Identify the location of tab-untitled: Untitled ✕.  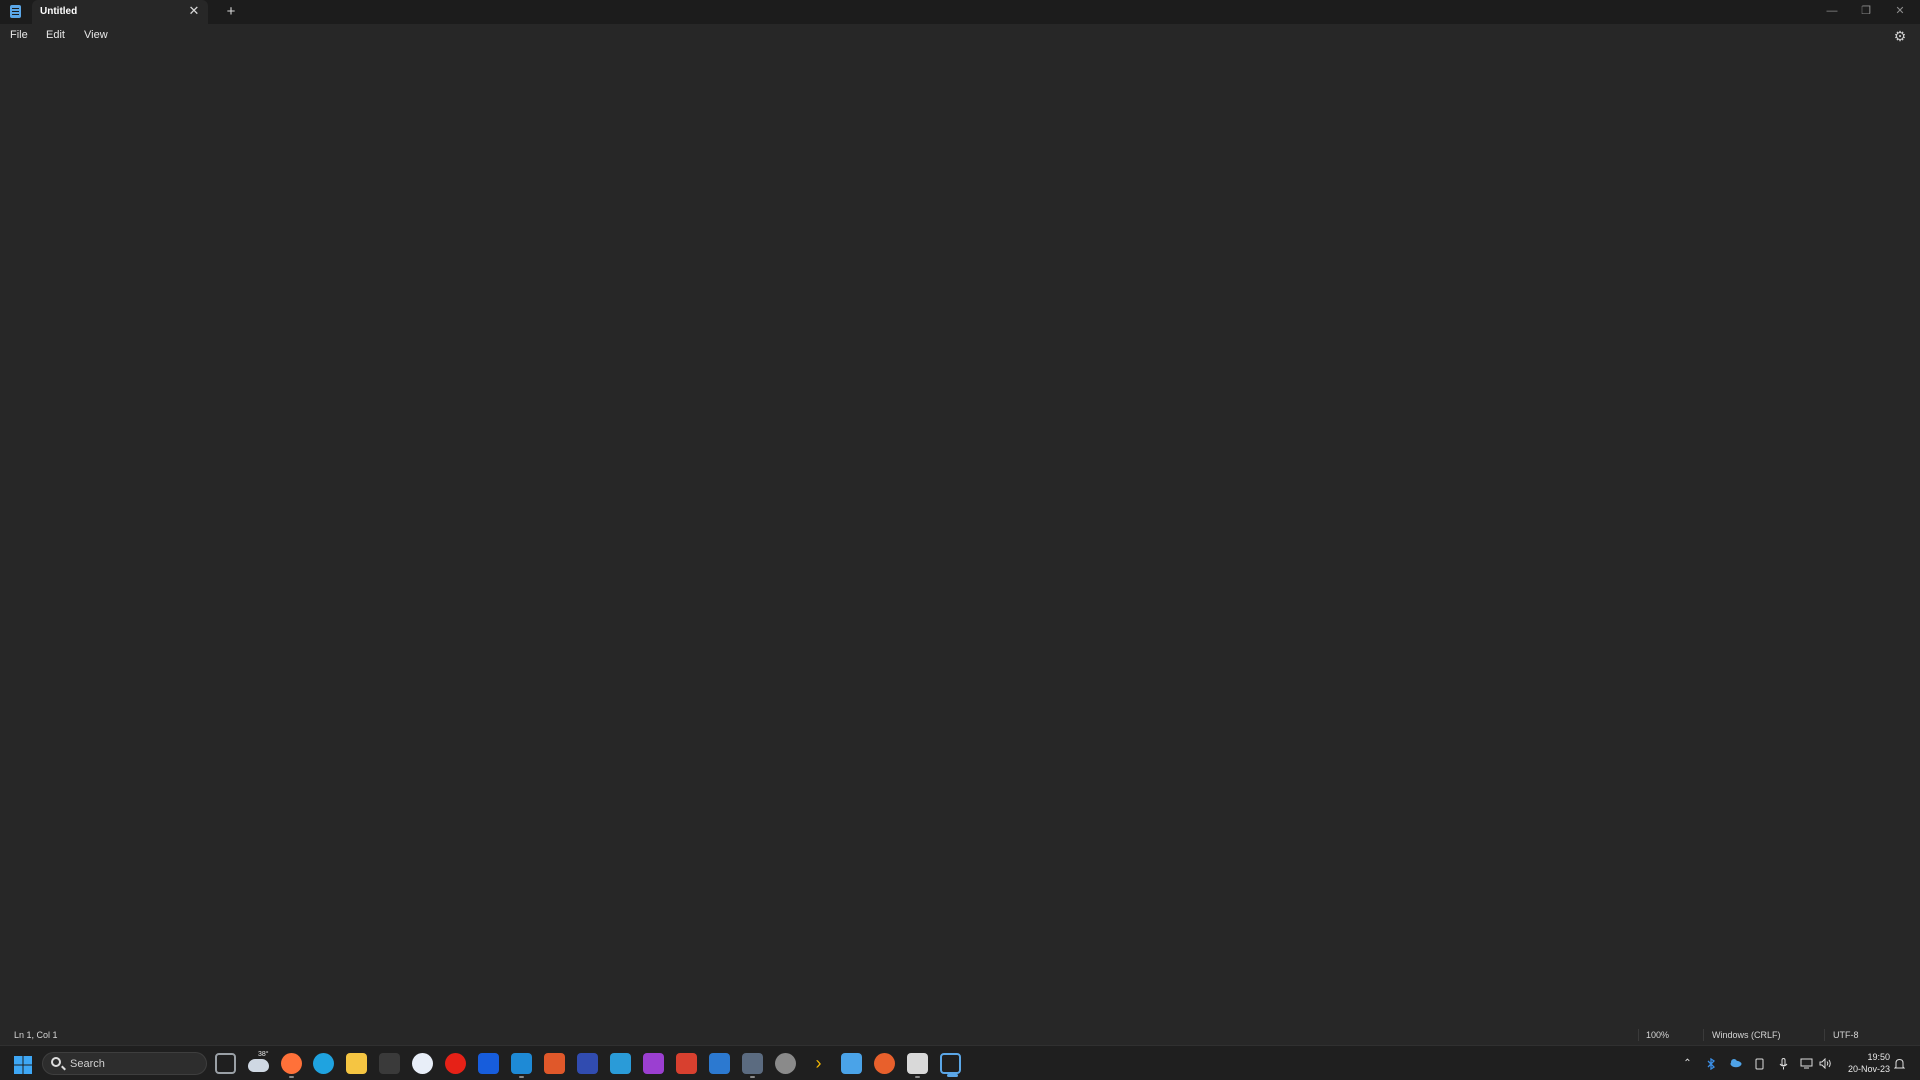
(120, 12).